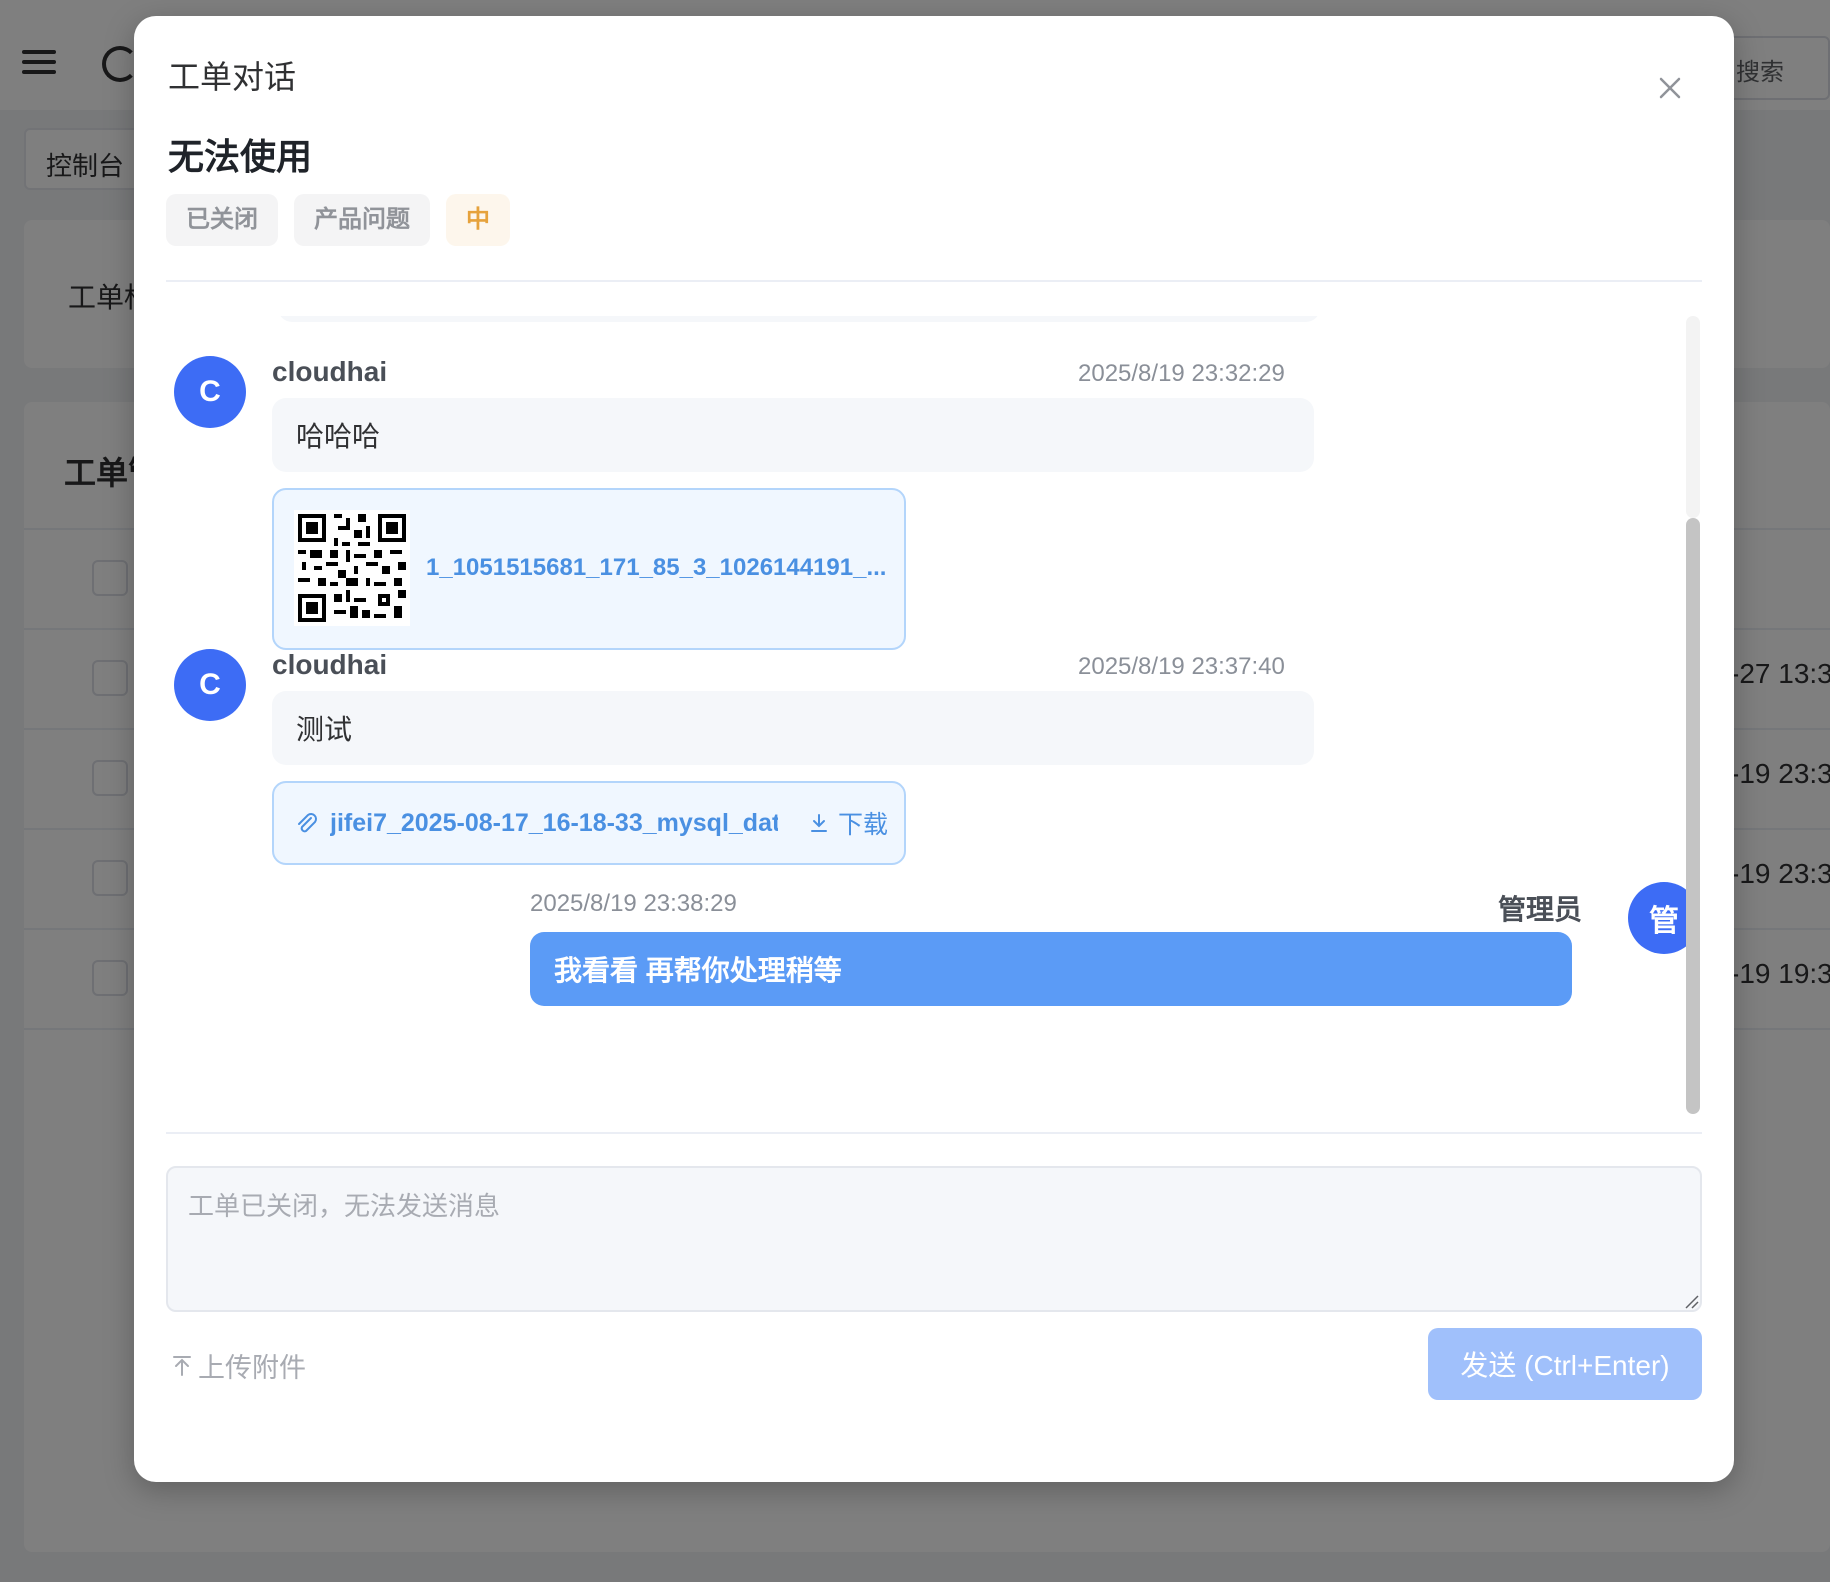 This screenshot has width=1830, height=1582. What do you see at coordinates (698, 970) in the screenshot?
I see `message-text: 我看看 再帮你处理稍等` at bounding box center [698, 970].